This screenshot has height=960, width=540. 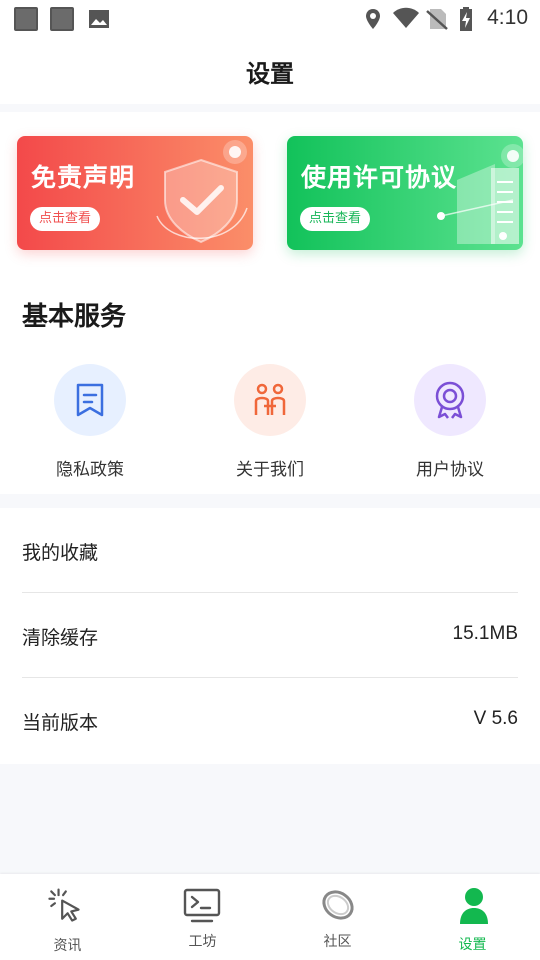 I want to click on page-title: 设置, so click(x=270, y=74).